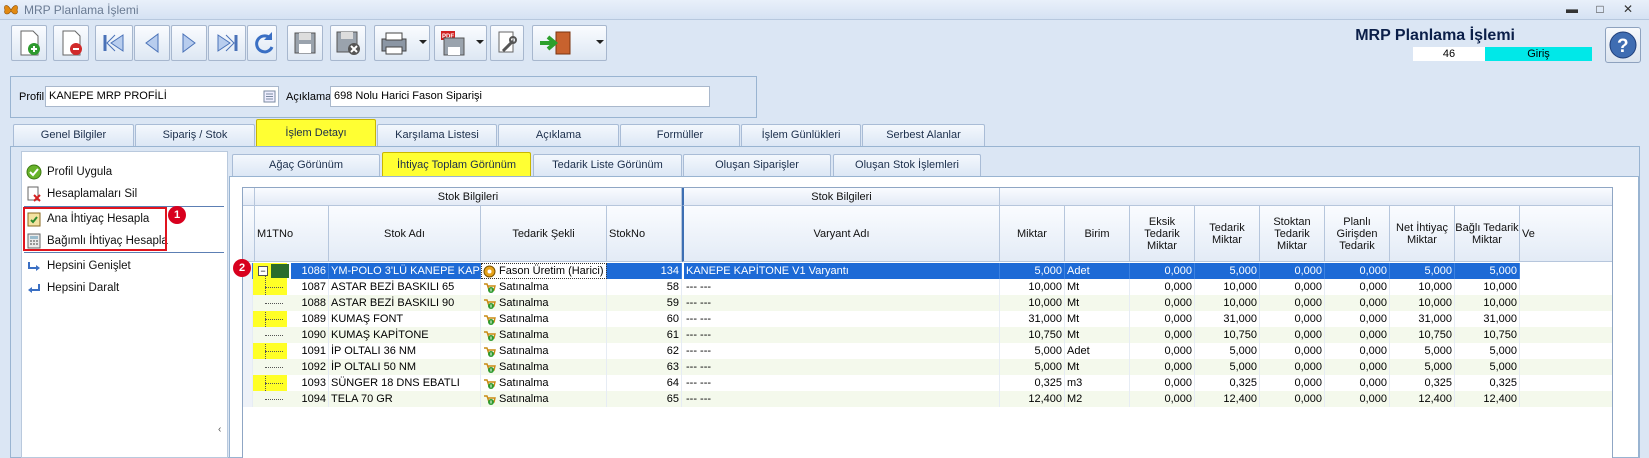  I want to click on last-record-button, so click(227, 43).